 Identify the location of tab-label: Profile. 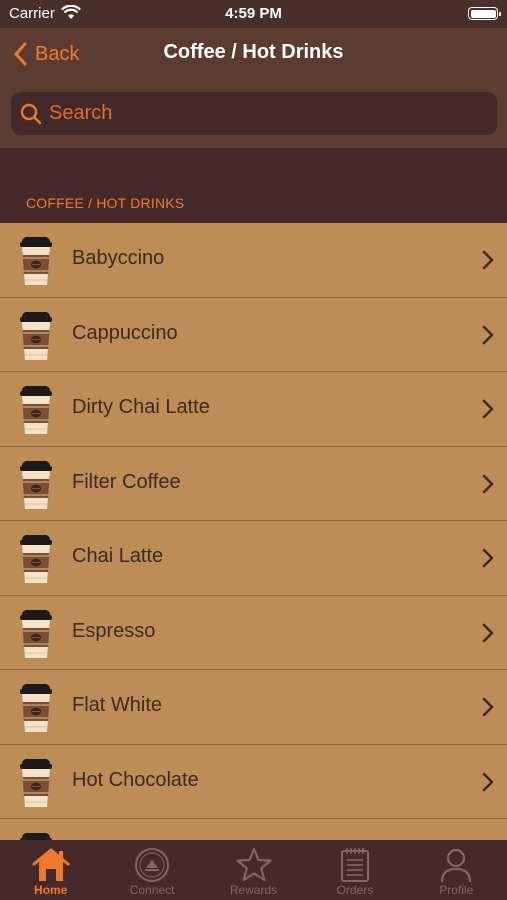
(456, 890).